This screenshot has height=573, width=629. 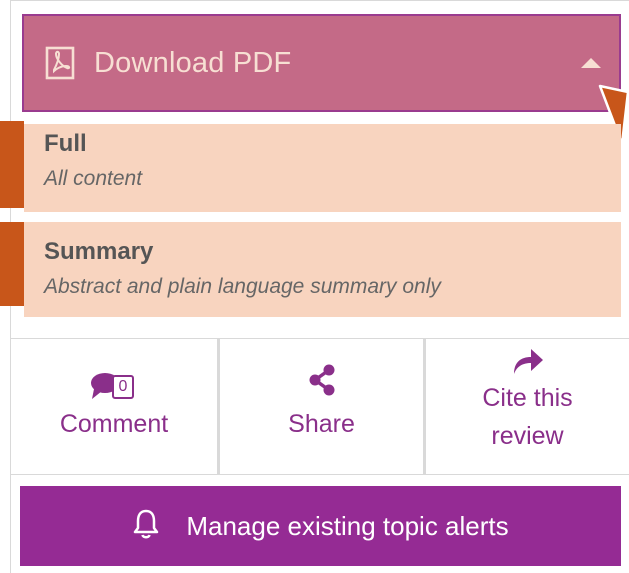 I want to click on manage-alerts-label: Manage existing topic alerts, so click(x=347, y=525).